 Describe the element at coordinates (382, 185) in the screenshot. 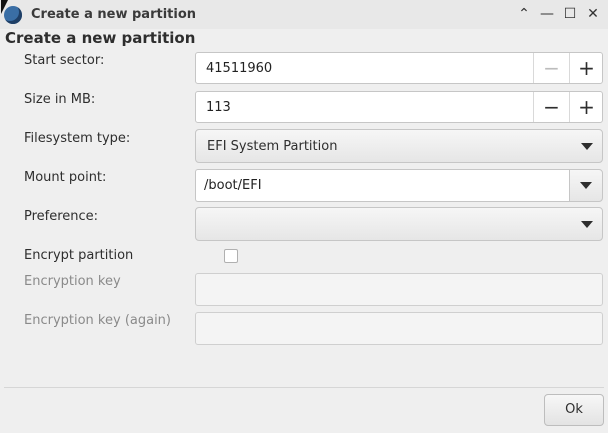

I see `mount-point-input: /boot/EFI` at that location.